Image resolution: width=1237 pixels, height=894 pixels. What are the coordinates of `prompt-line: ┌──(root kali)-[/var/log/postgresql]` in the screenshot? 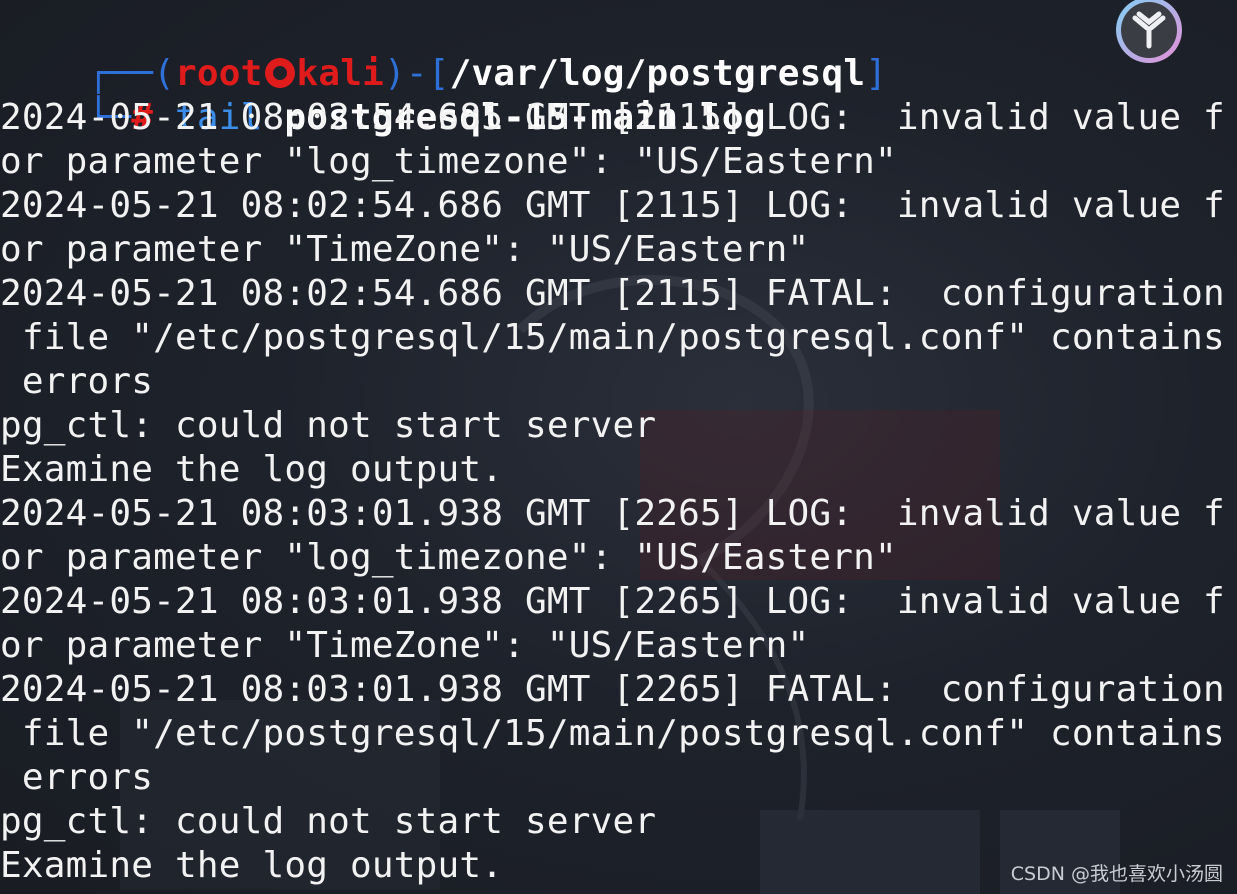 It's located at (443, 51).